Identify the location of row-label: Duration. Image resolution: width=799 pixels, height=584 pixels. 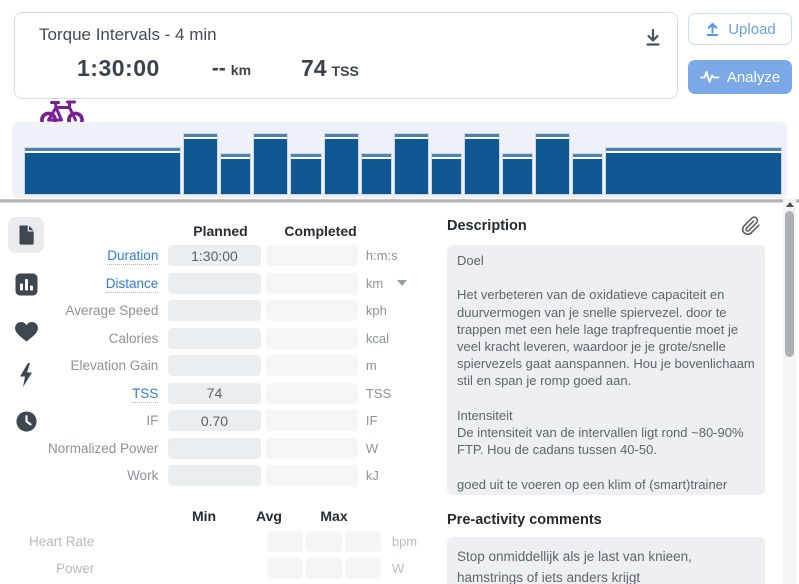
(79, 257).